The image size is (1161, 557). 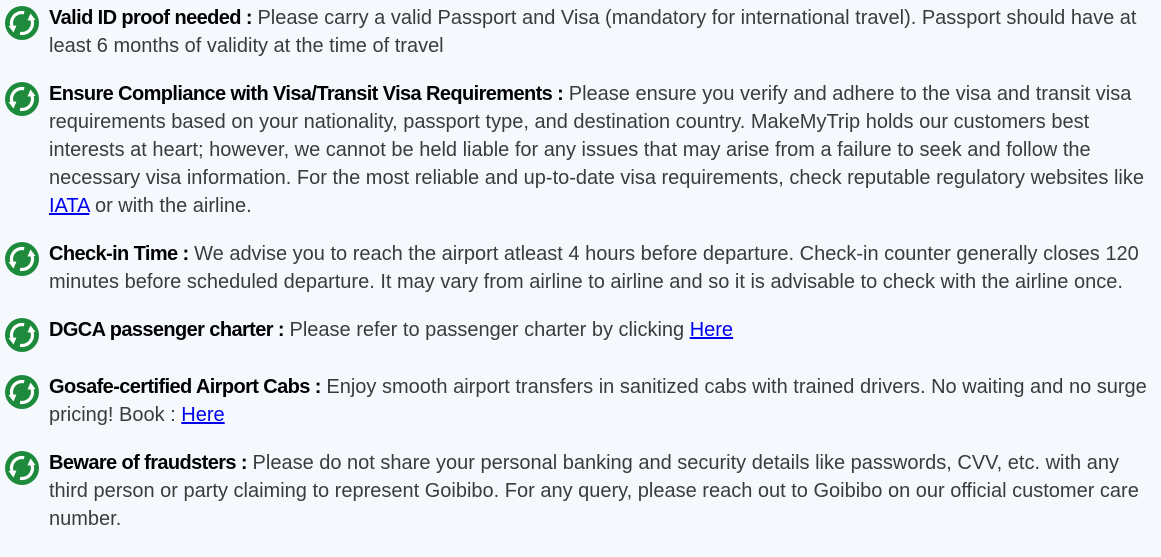 I want to click on note-title: Valid ID proof needed :, so click(x=150, y=18).